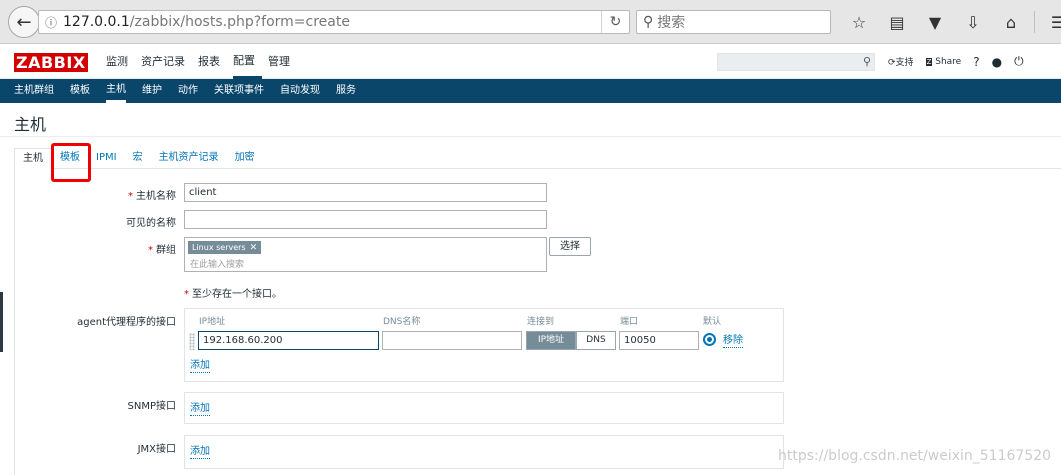 The image size is (1061, 475). What do you see at coordinates (33, 158) in the screenshot?
I see `tab-host: 主机` at bounding box center [33, 158].